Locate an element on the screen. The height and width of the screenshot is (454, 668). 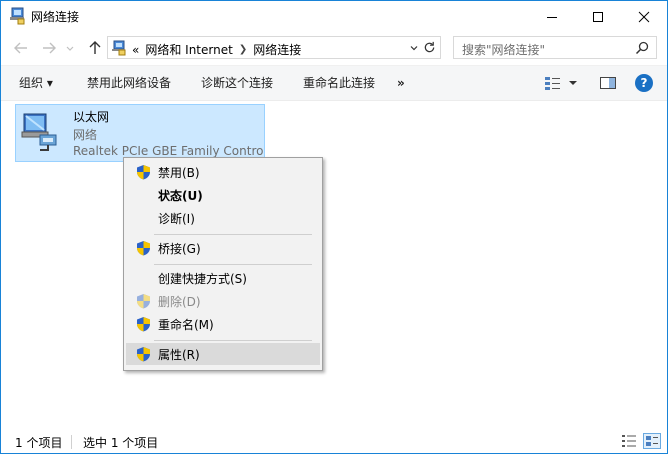
disable-device-button: 禁用此网络设备 is located at coordinates (129, 83).